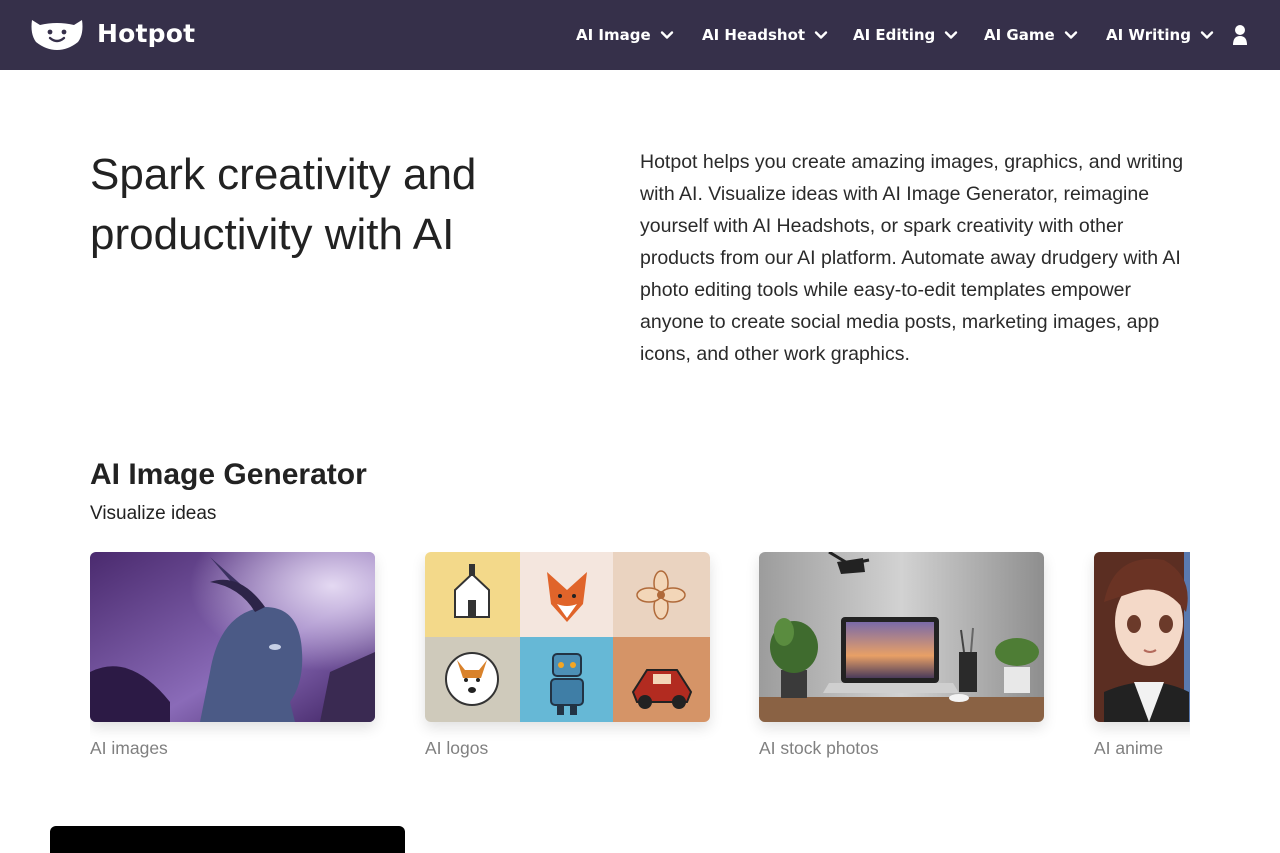  I want to click on card-label: AI stock photos, so click(819, 748).